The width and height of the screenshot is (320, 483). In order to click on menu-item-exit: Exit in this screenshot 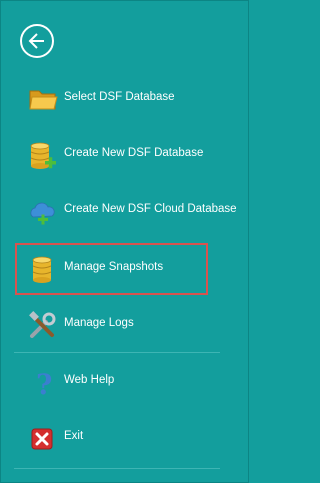, I will do `click(124, 438)`.